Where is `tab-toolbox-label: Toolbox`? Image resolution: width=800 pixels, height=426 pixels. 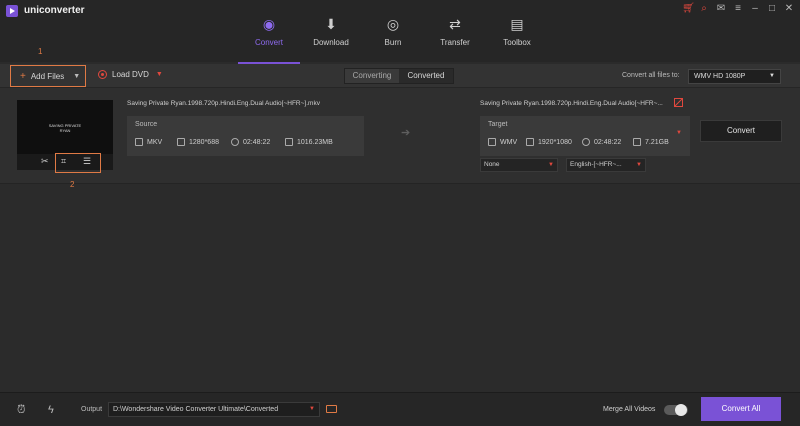 tab-toolbox-label: Toolbox is located at coordinates (517, 42).